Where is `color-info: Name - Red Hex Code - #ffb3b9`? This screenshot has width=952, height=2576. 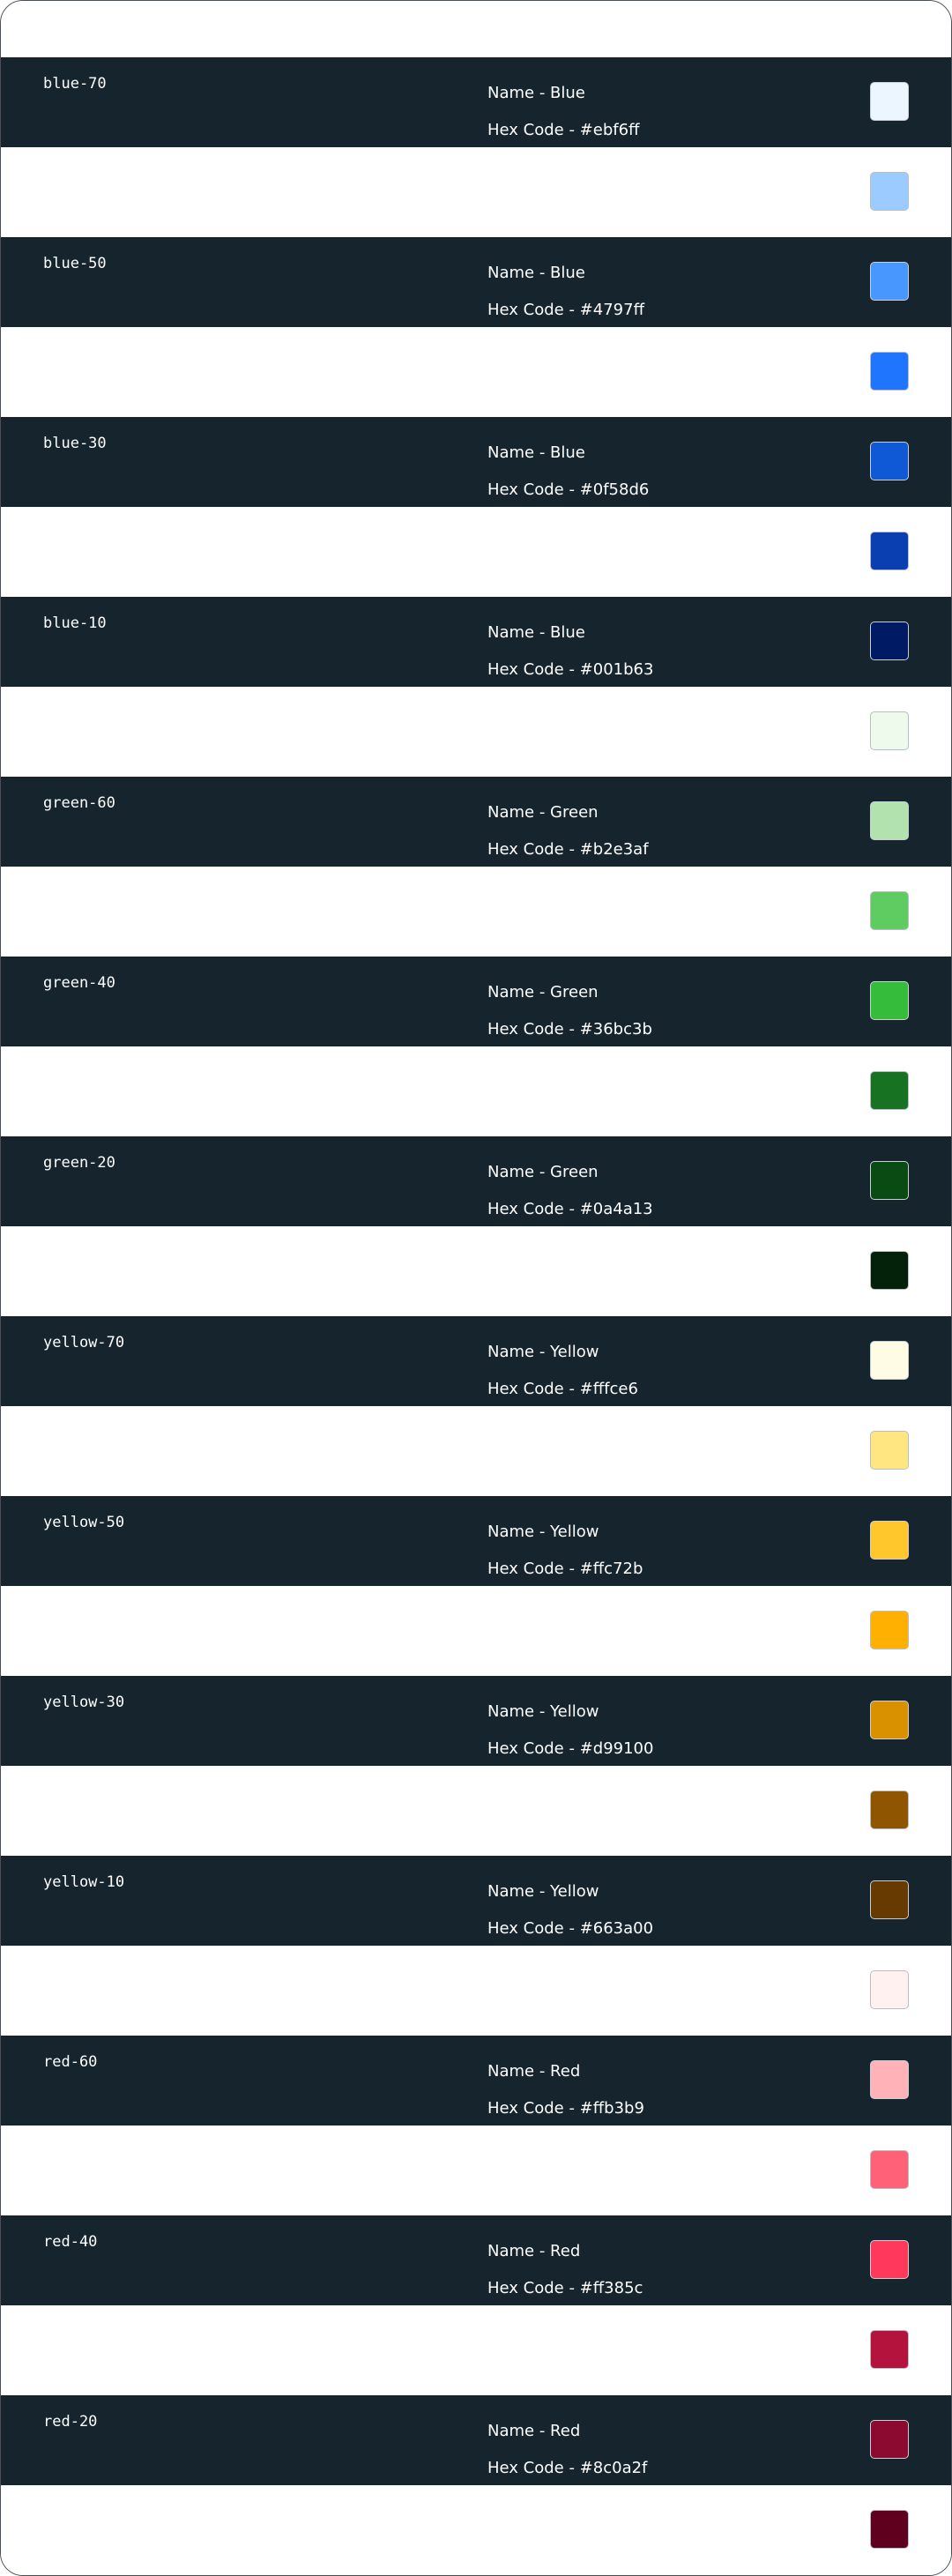 color-info: Name - Red Hex Code - #ffb3b9 is located at coordinates (565, 2090).